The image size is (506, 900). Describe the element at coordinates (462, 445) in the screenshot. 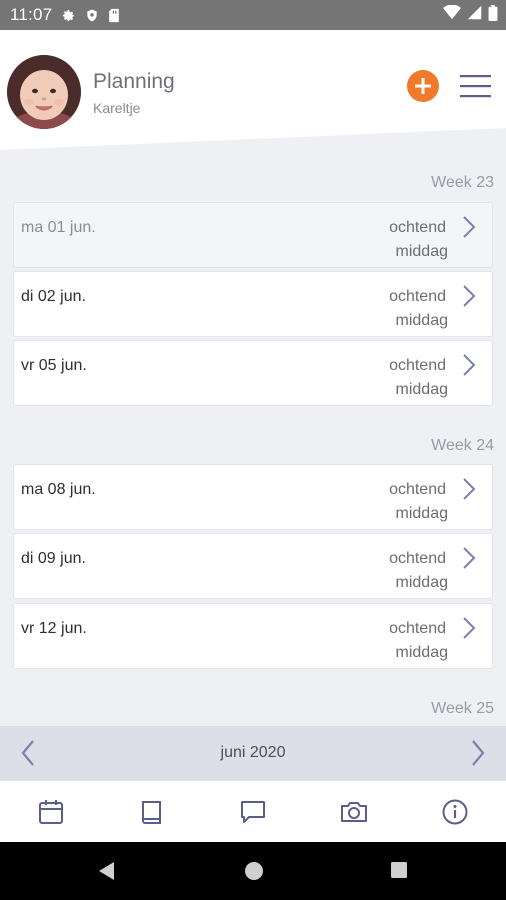

I see `week-header: Week 24` at that location.